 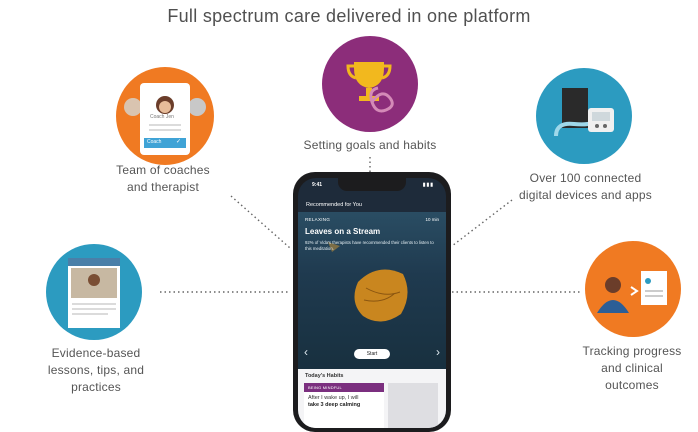 What do you see at coordinates (162, 117) in the screenshot?
I see `coach-name: Coach Jen` at bounding box center [162, 117].